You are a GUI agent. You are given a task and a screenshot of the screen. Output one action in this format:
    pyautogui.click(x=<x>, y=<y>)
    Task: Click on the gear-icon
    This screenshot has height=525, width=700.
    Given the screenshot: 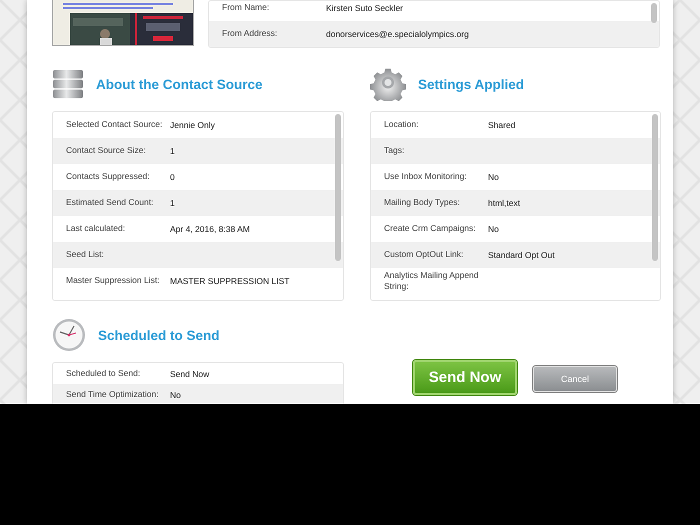 What is the action you would take?
    pyautogui.click(x=388, y=84)
    